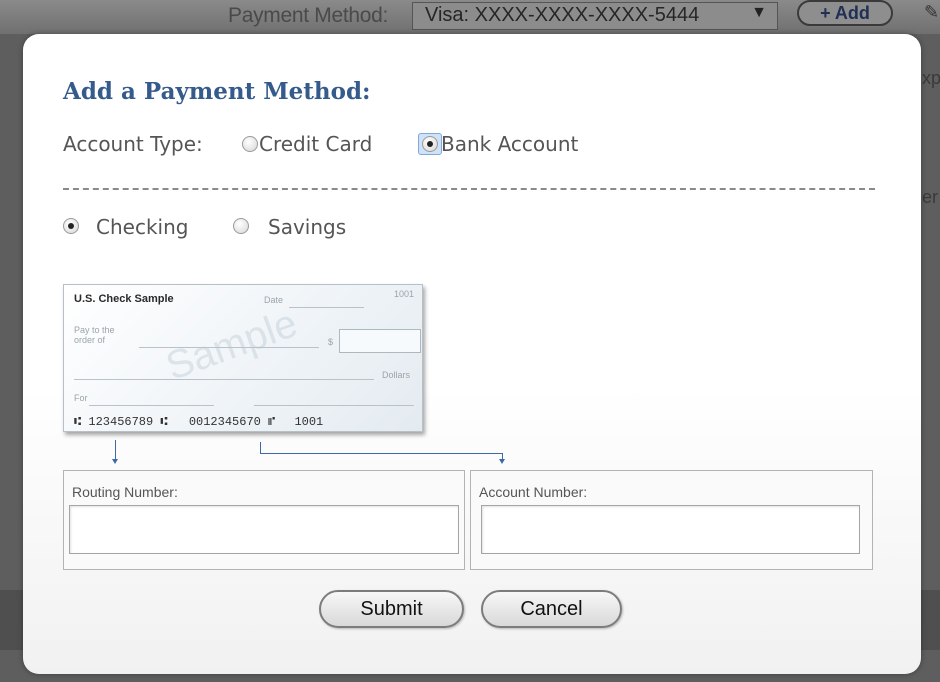 The width and height of the screenshot is (940, 682). Describe the element at coordinates (115, 461) in the screenshot. I see `routing-arrow-head` at that location.